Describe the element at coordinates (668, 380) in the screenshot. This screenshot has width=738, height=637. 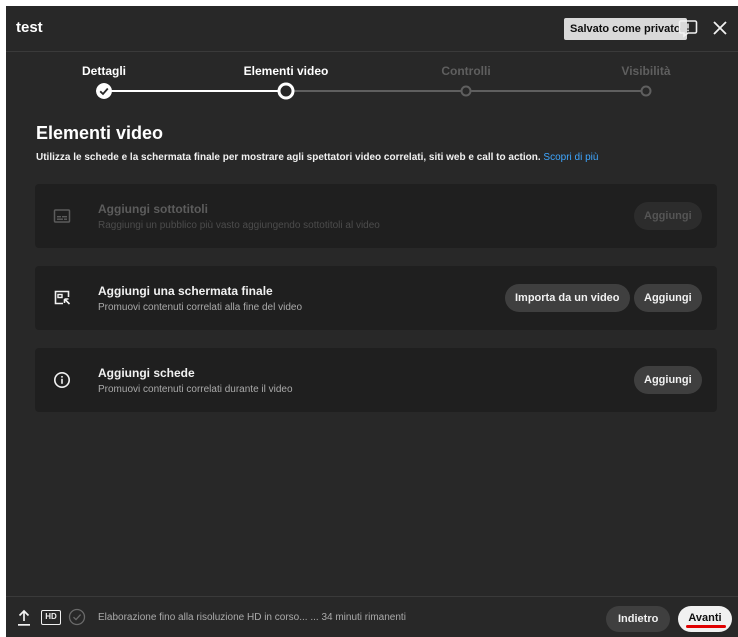
I see `add-info-cards-button: Aggiungi` at that location.